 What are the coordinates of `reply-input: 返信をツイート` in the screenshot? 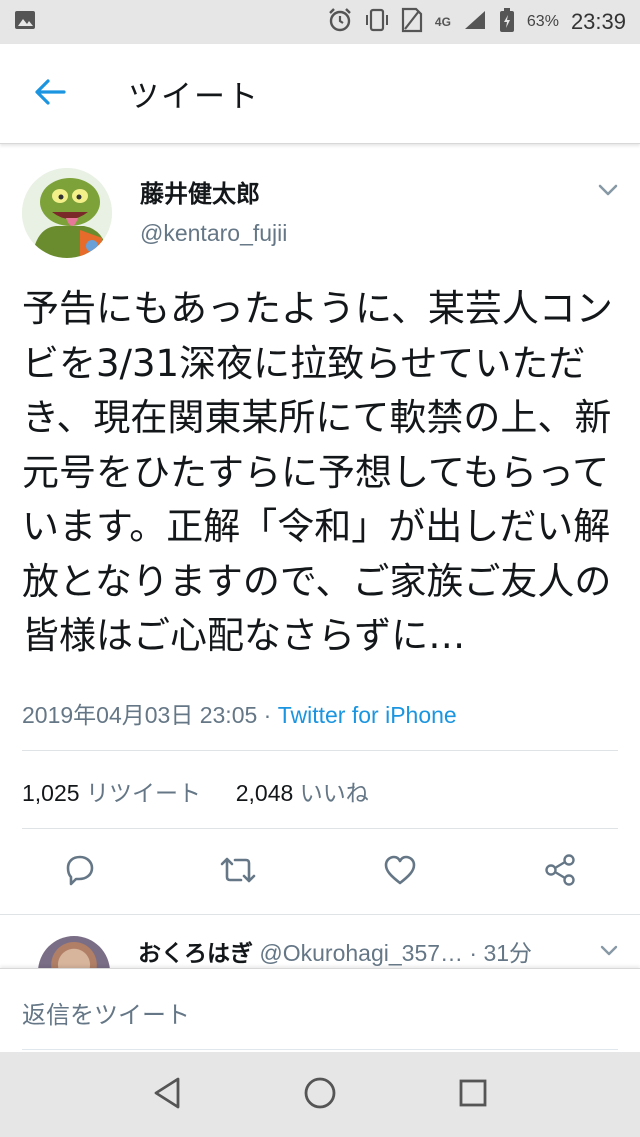 It's located at (106, 1012).